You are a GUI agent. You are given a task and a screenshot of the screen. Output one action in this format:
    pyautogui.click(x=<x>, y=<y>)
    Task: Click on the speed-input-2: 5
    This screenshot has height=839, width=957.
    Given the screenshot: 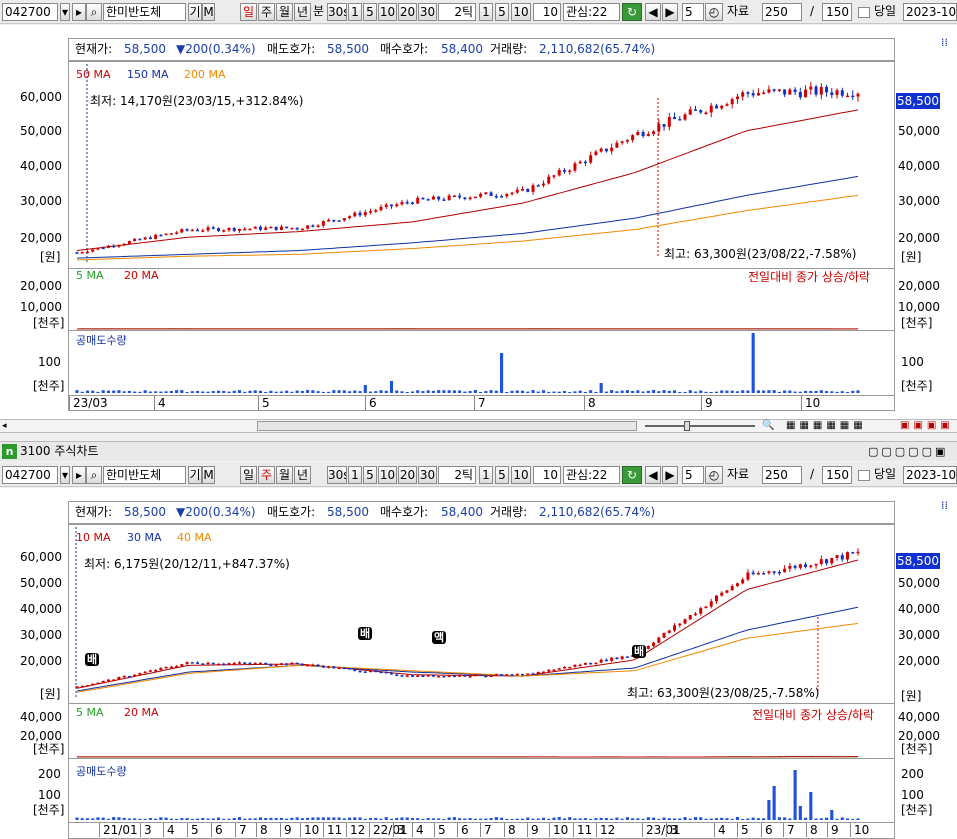 What is the action you would take?
    pyautogui.click(x=693, y=475)
    